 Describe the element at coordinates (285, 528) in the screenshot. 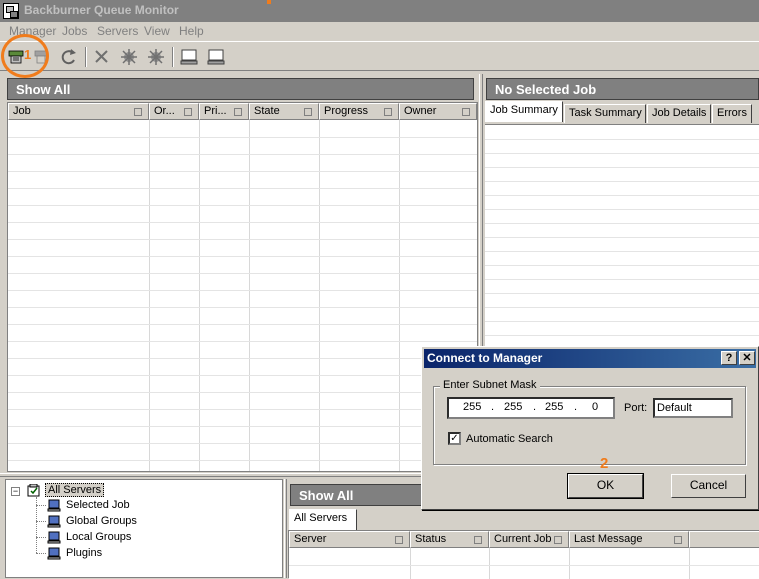

I see `tree-splitter` at that location.